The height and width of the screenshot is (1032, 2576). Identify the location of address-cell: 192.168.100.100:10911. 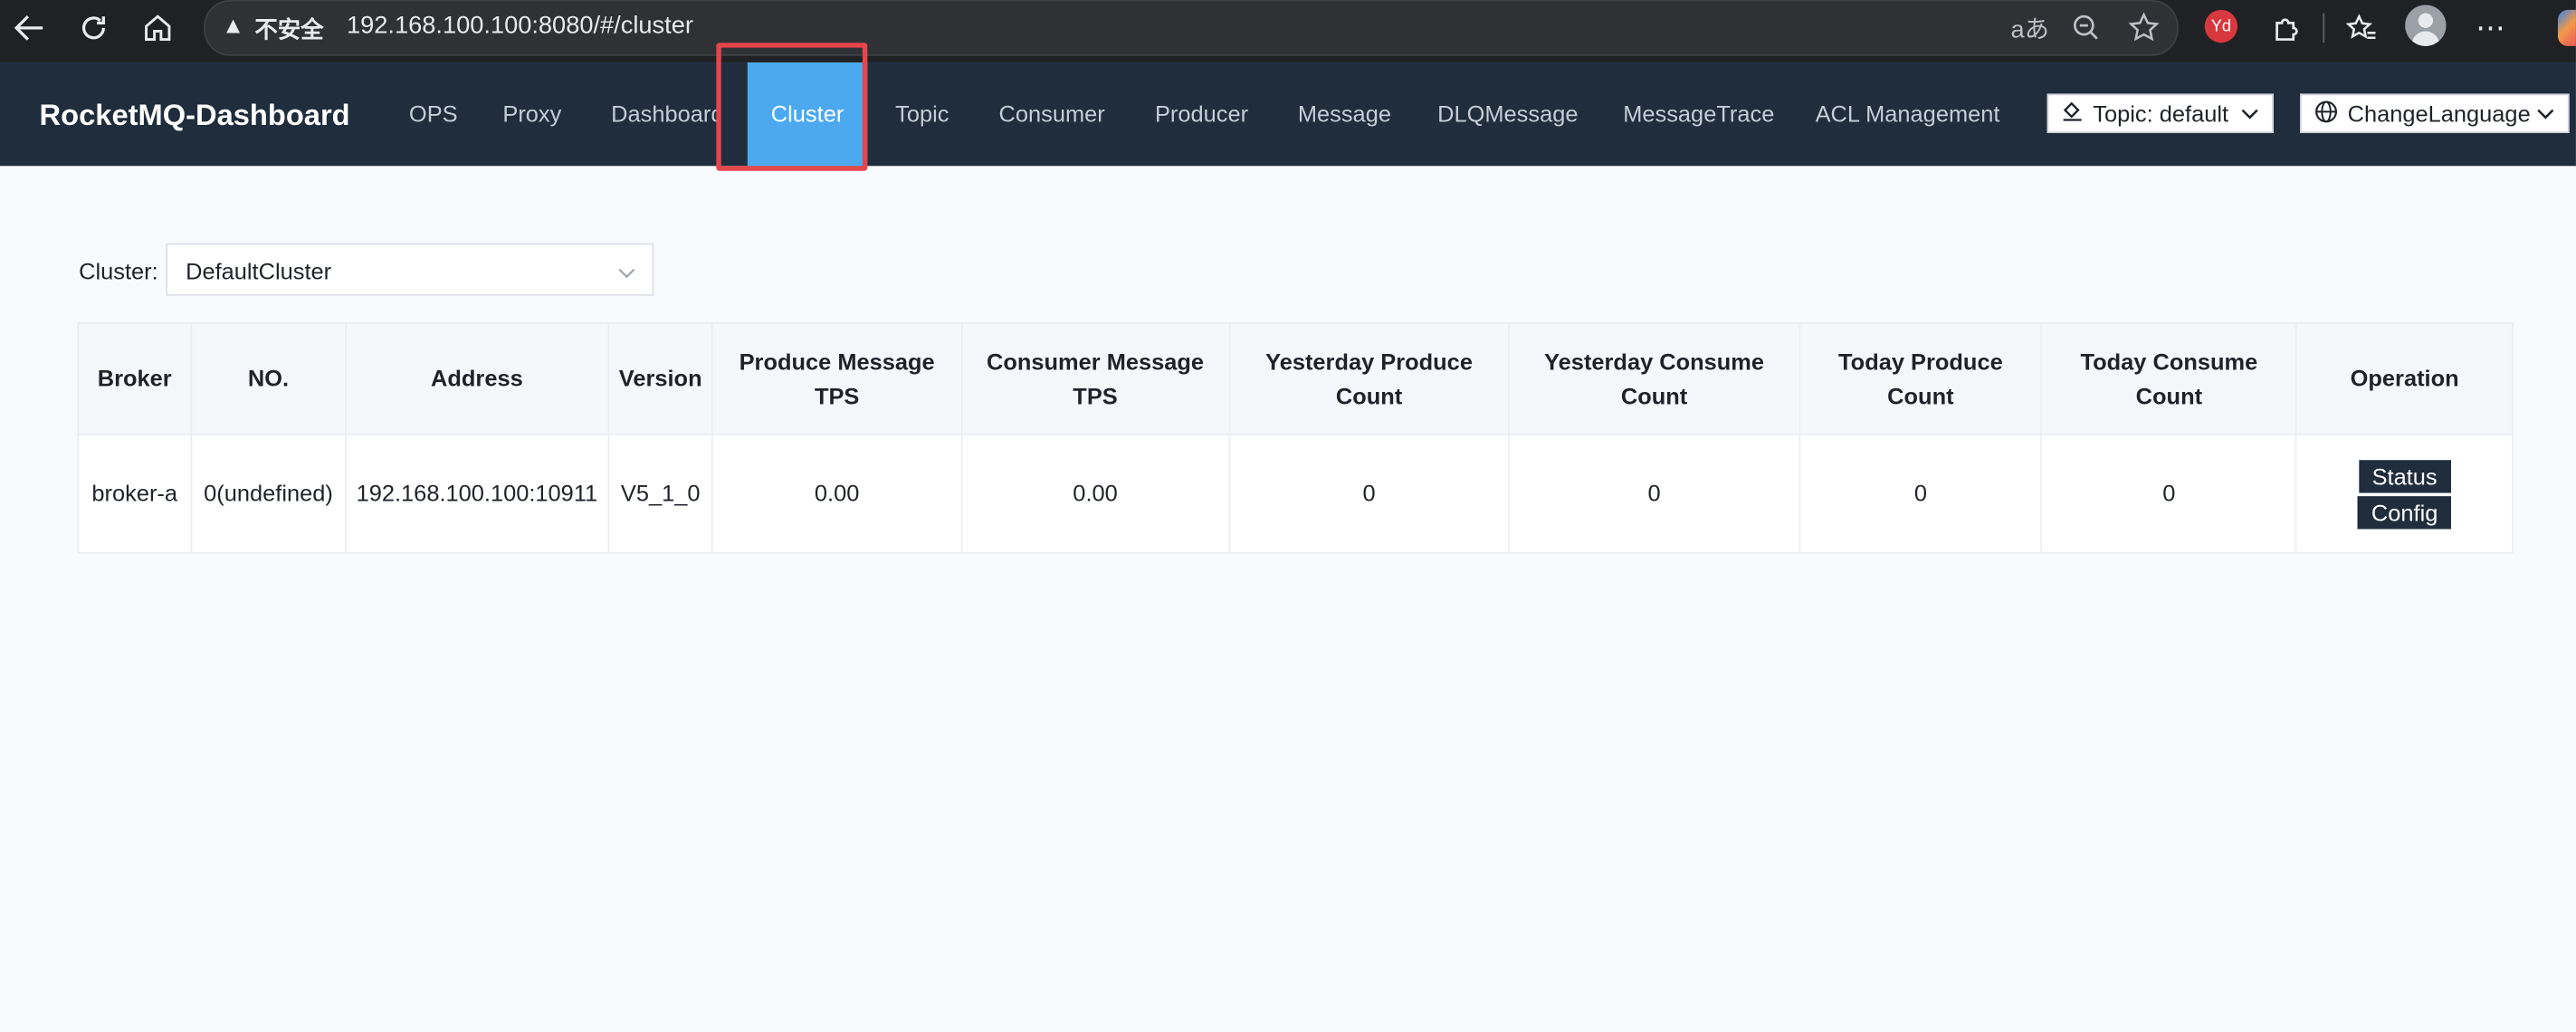
(477, 494).